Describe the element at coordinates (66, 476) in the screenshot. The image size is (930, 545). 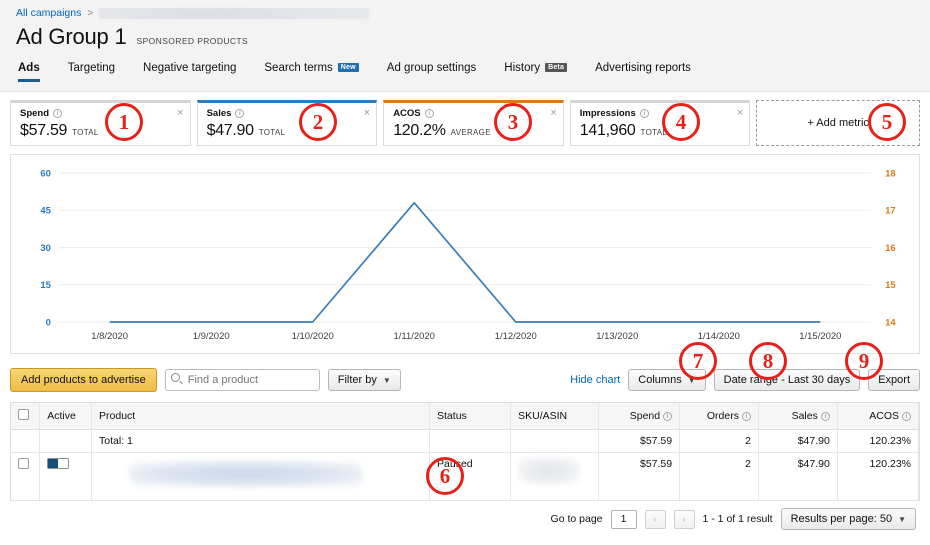
I see `row-active-cell` at that location.